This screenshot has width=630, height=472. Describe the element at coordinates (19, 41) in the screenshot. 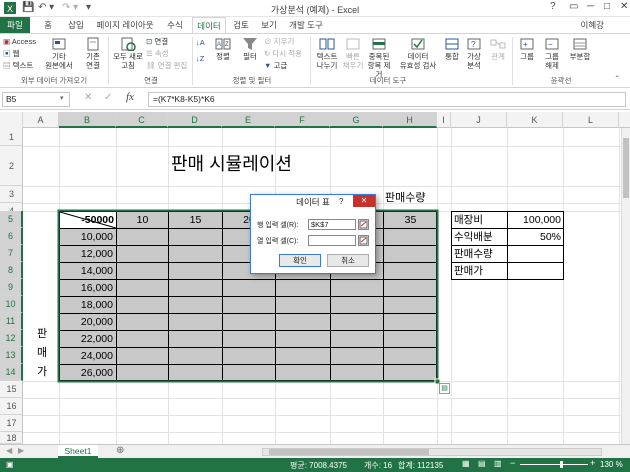

I see `from-access-button: ▣ Access` at that location.